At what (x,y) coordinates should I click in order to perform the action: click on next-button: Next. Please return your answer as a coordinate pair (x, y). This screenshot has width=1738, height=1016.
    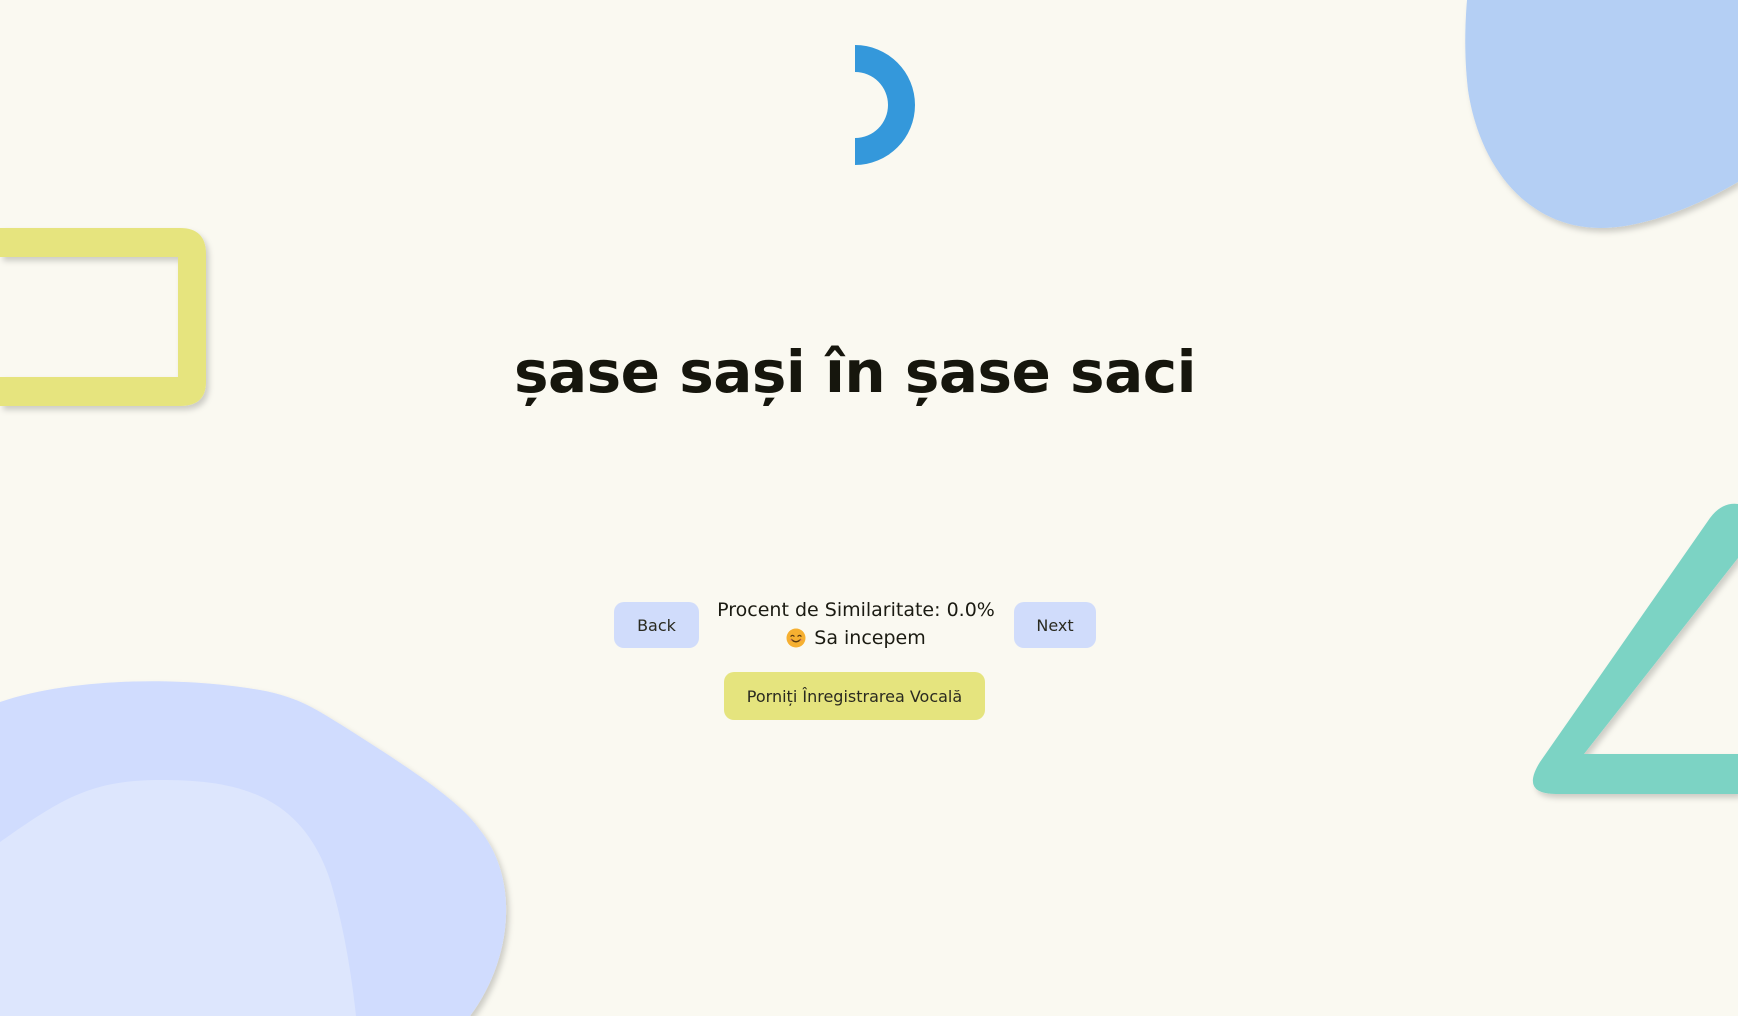
    Looking at the image, I should click on (1055, 625).